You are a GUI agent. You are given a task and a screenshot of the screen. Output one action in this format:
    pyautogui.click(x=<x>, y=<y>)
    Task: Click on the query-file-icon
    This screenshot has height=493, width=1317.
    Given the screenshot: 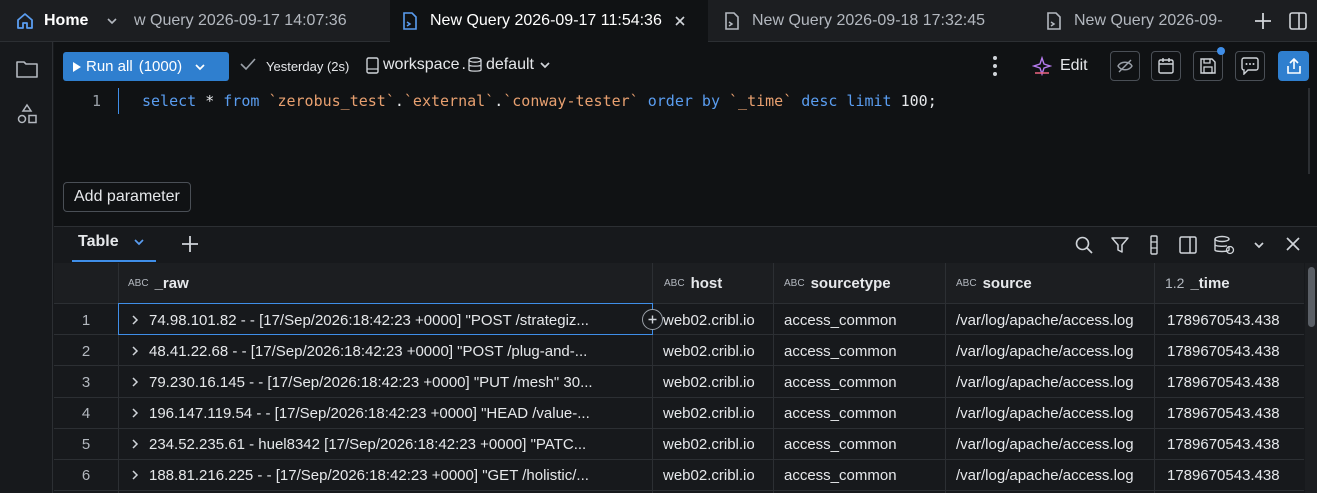 What is the action you would take?
    pyautogui.click(x=1054, y=21)
    